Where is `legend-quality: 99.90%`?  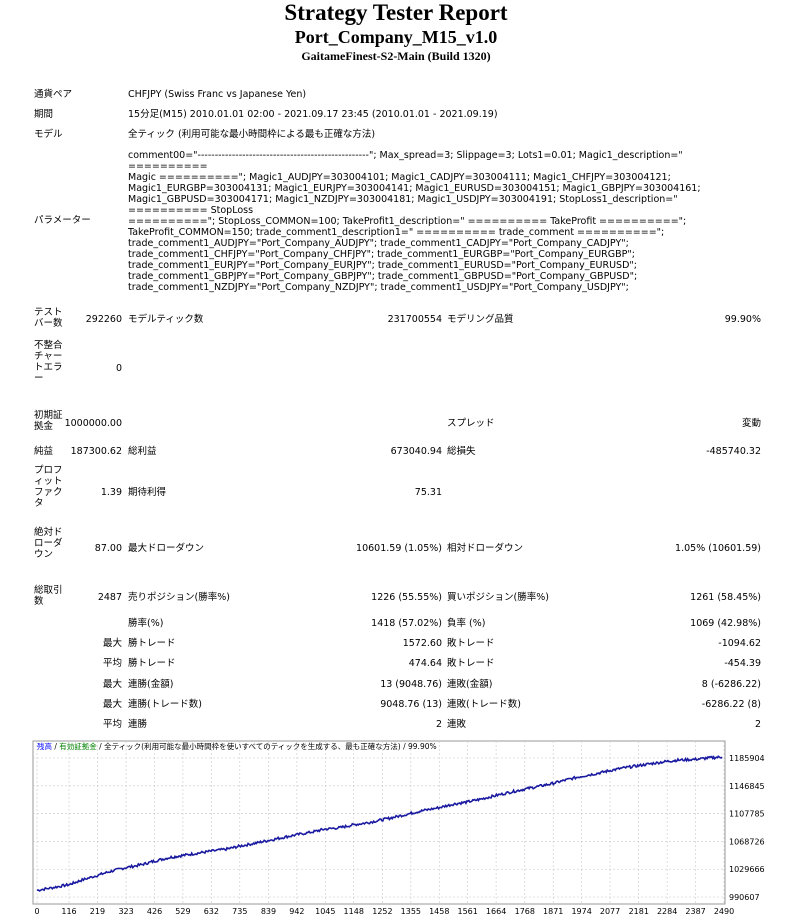
legend-quality: 99.90% is located at coordinates (422, 746).